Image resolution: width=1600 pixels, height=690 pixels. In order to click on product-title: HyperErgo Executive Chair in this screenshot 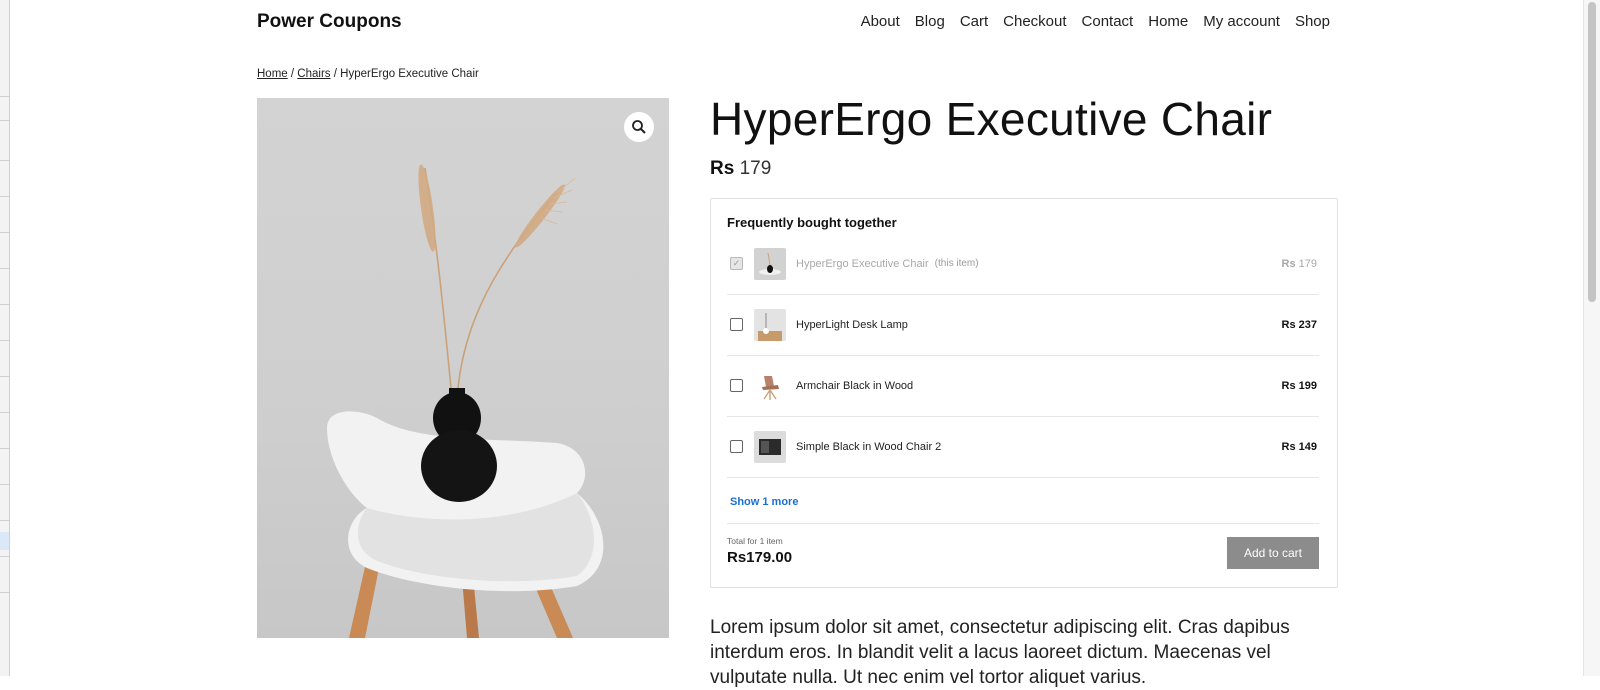, I will do `click(991, 119)`.